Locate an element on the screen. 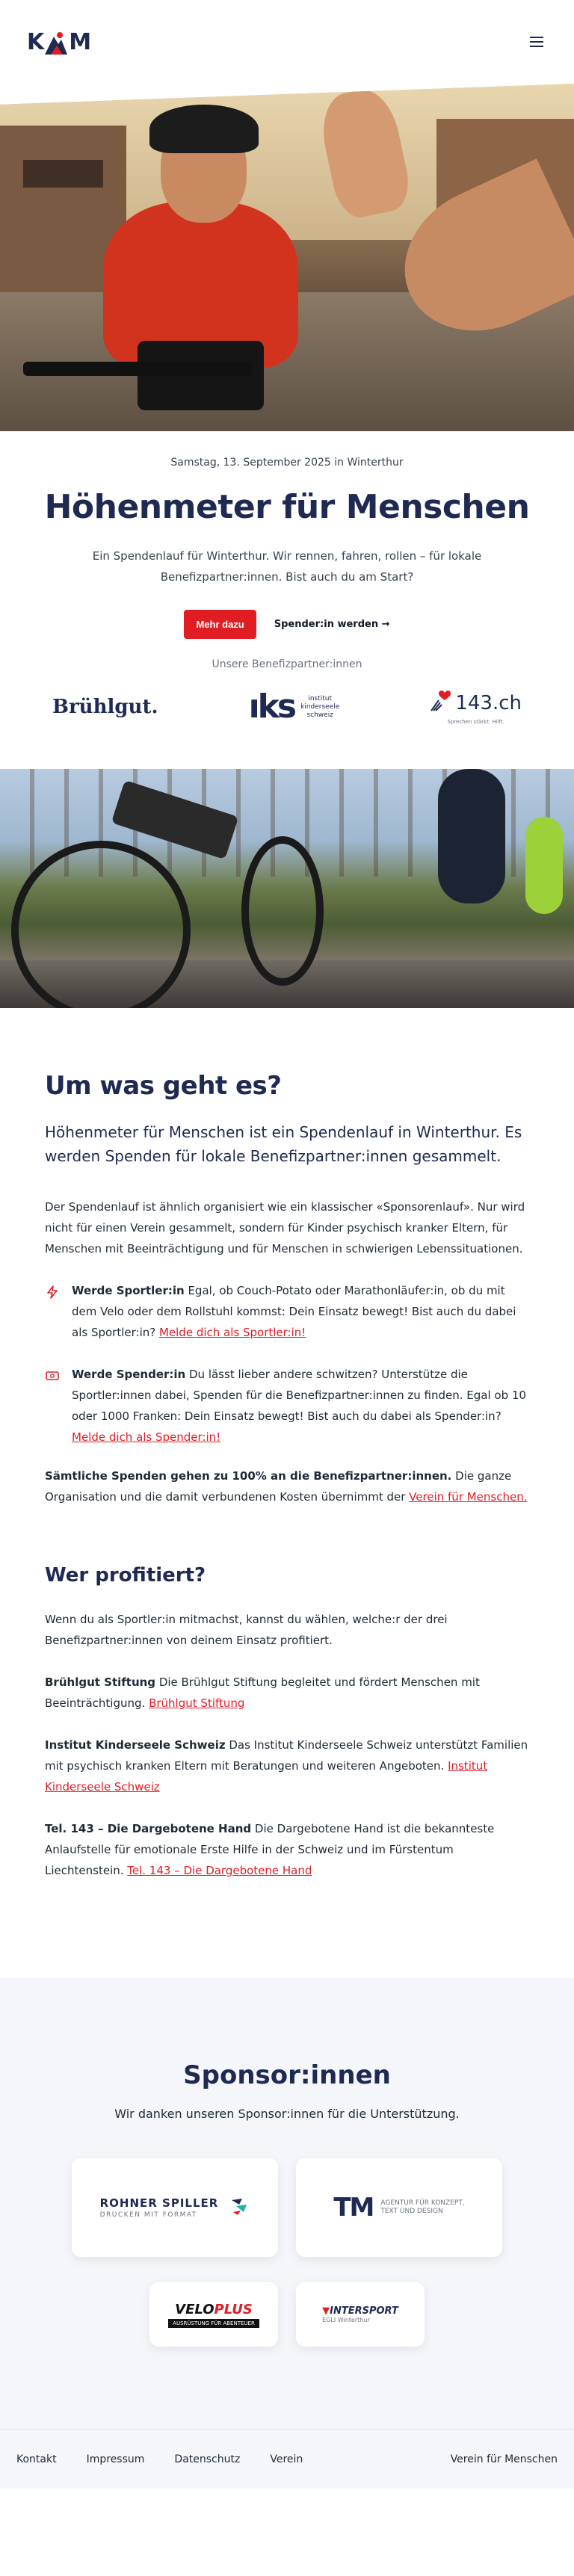  tm-mark: TM is located at coordinates (354, 2208).